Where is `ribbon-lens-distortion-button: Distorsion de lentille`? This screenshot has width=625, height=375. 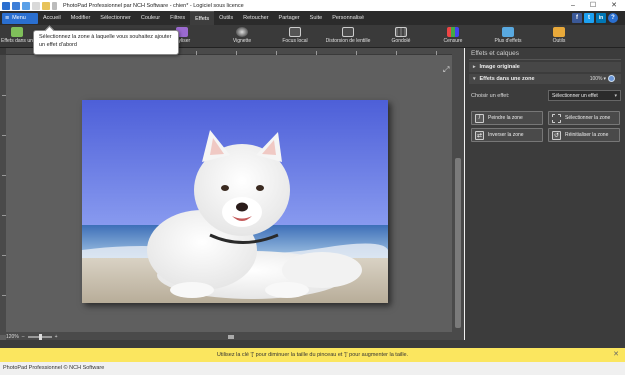 ribbon-lens-distortion-button: Distorsion de lentille is located at coordinates (348, 36).